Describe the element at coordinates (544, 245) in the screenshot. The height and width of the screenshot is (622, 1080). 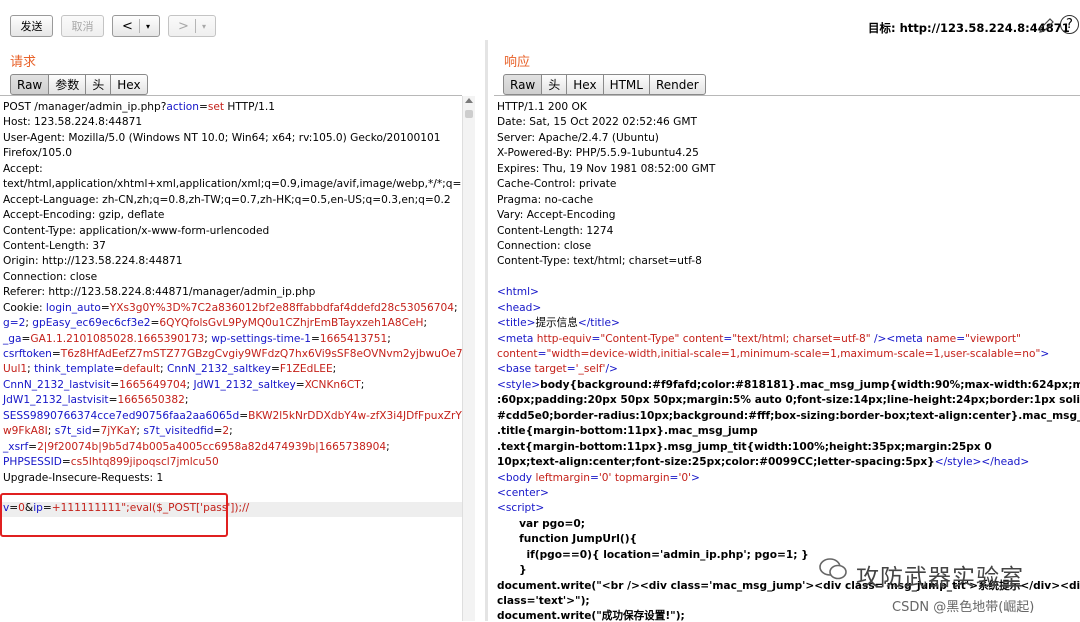
I see `response-token: Connection: close` at that location.